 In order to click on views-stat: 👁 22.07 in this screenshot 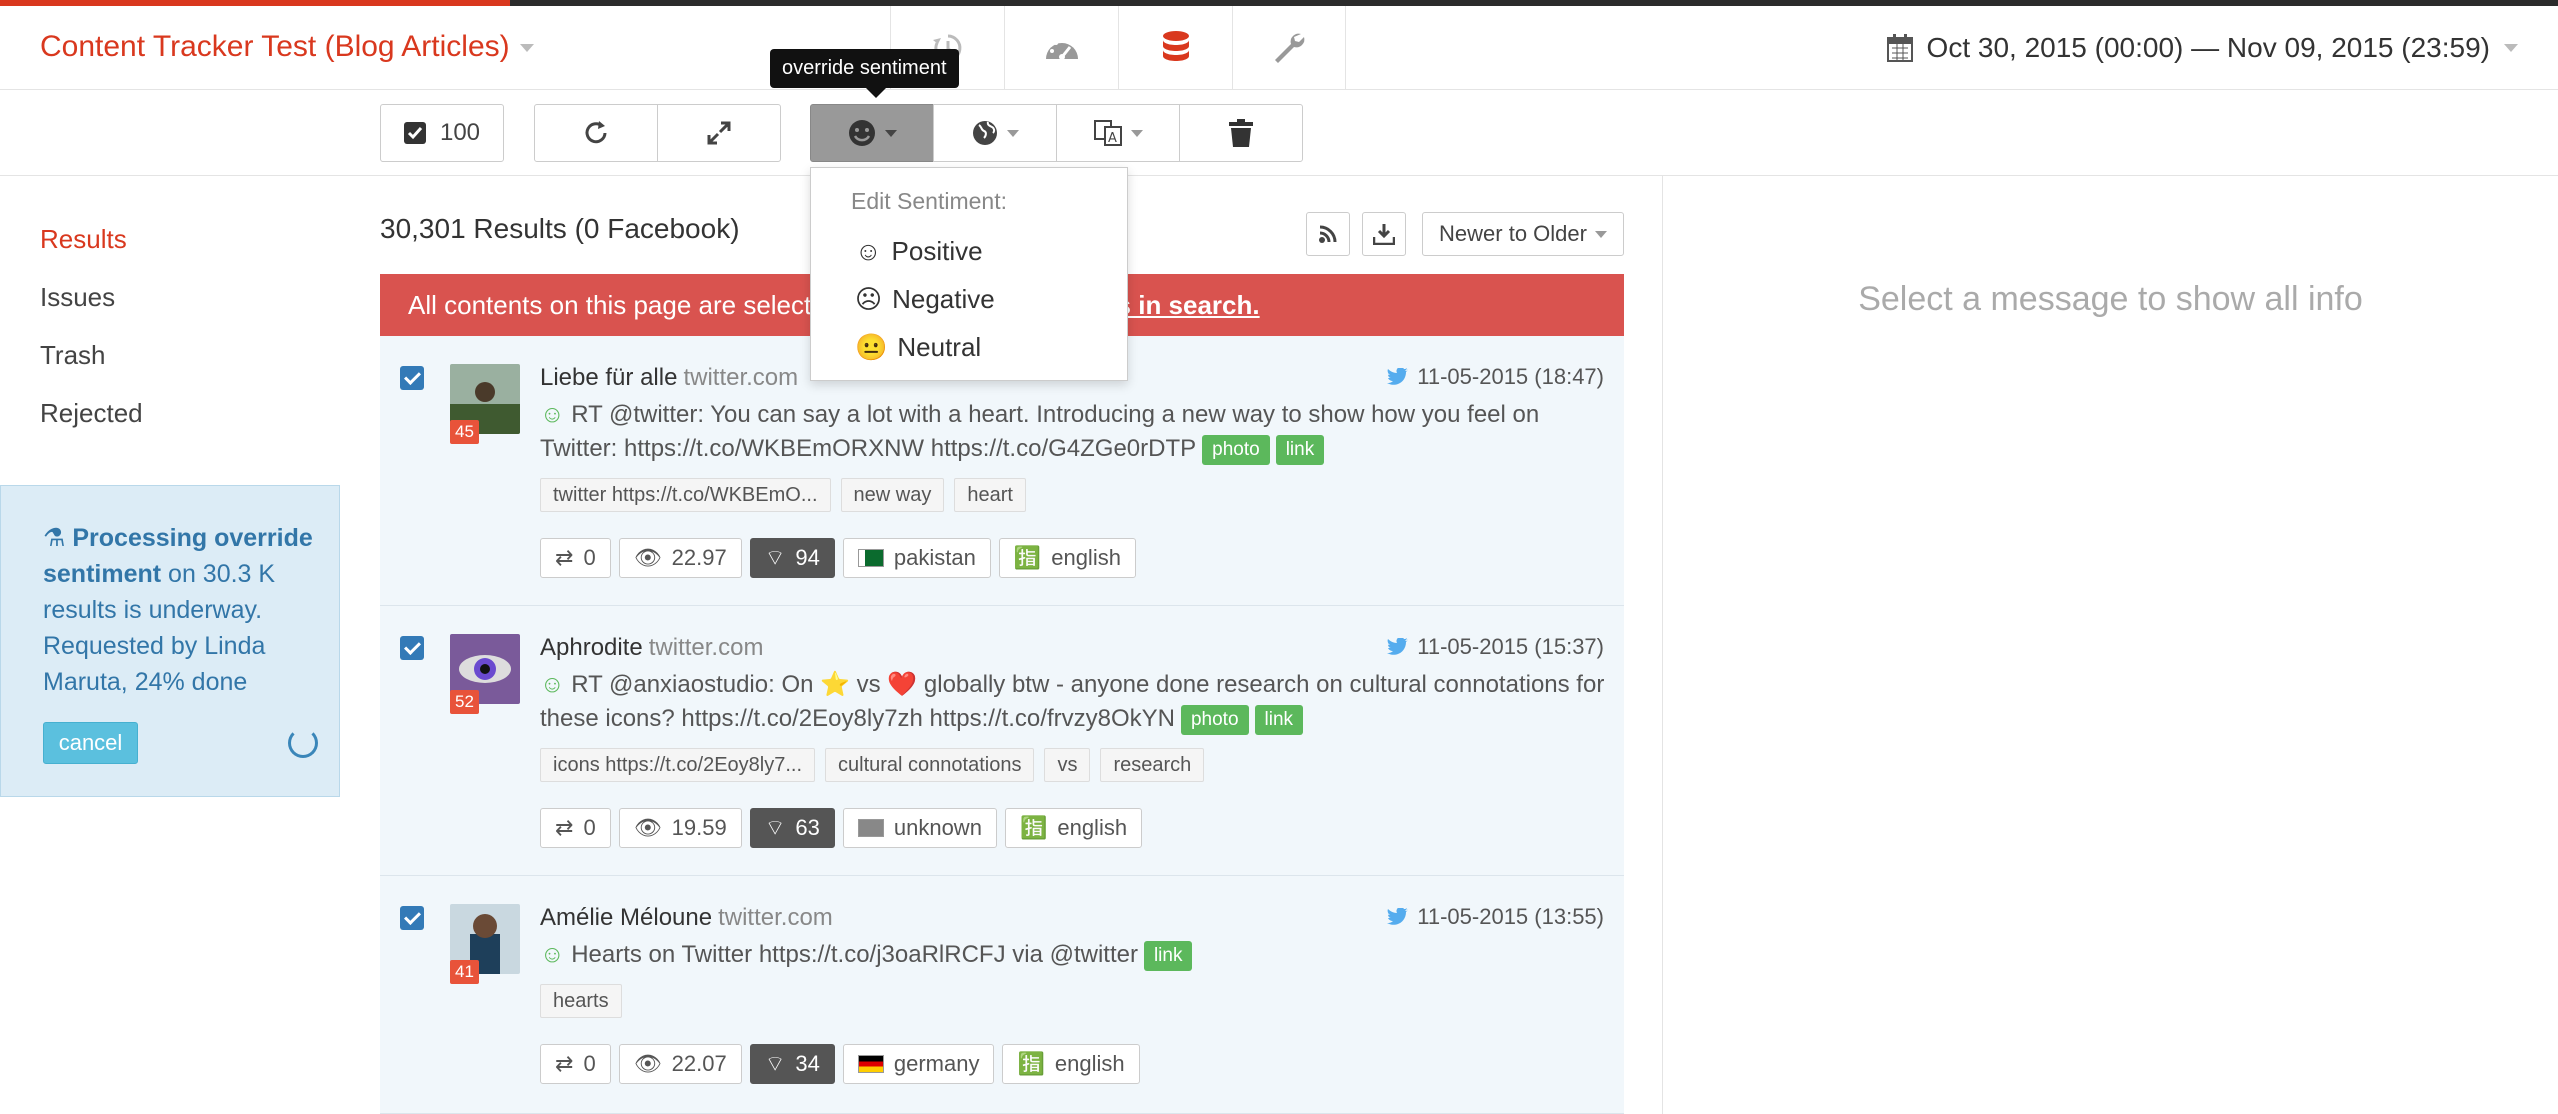, I will do `click(680, 1064)`.